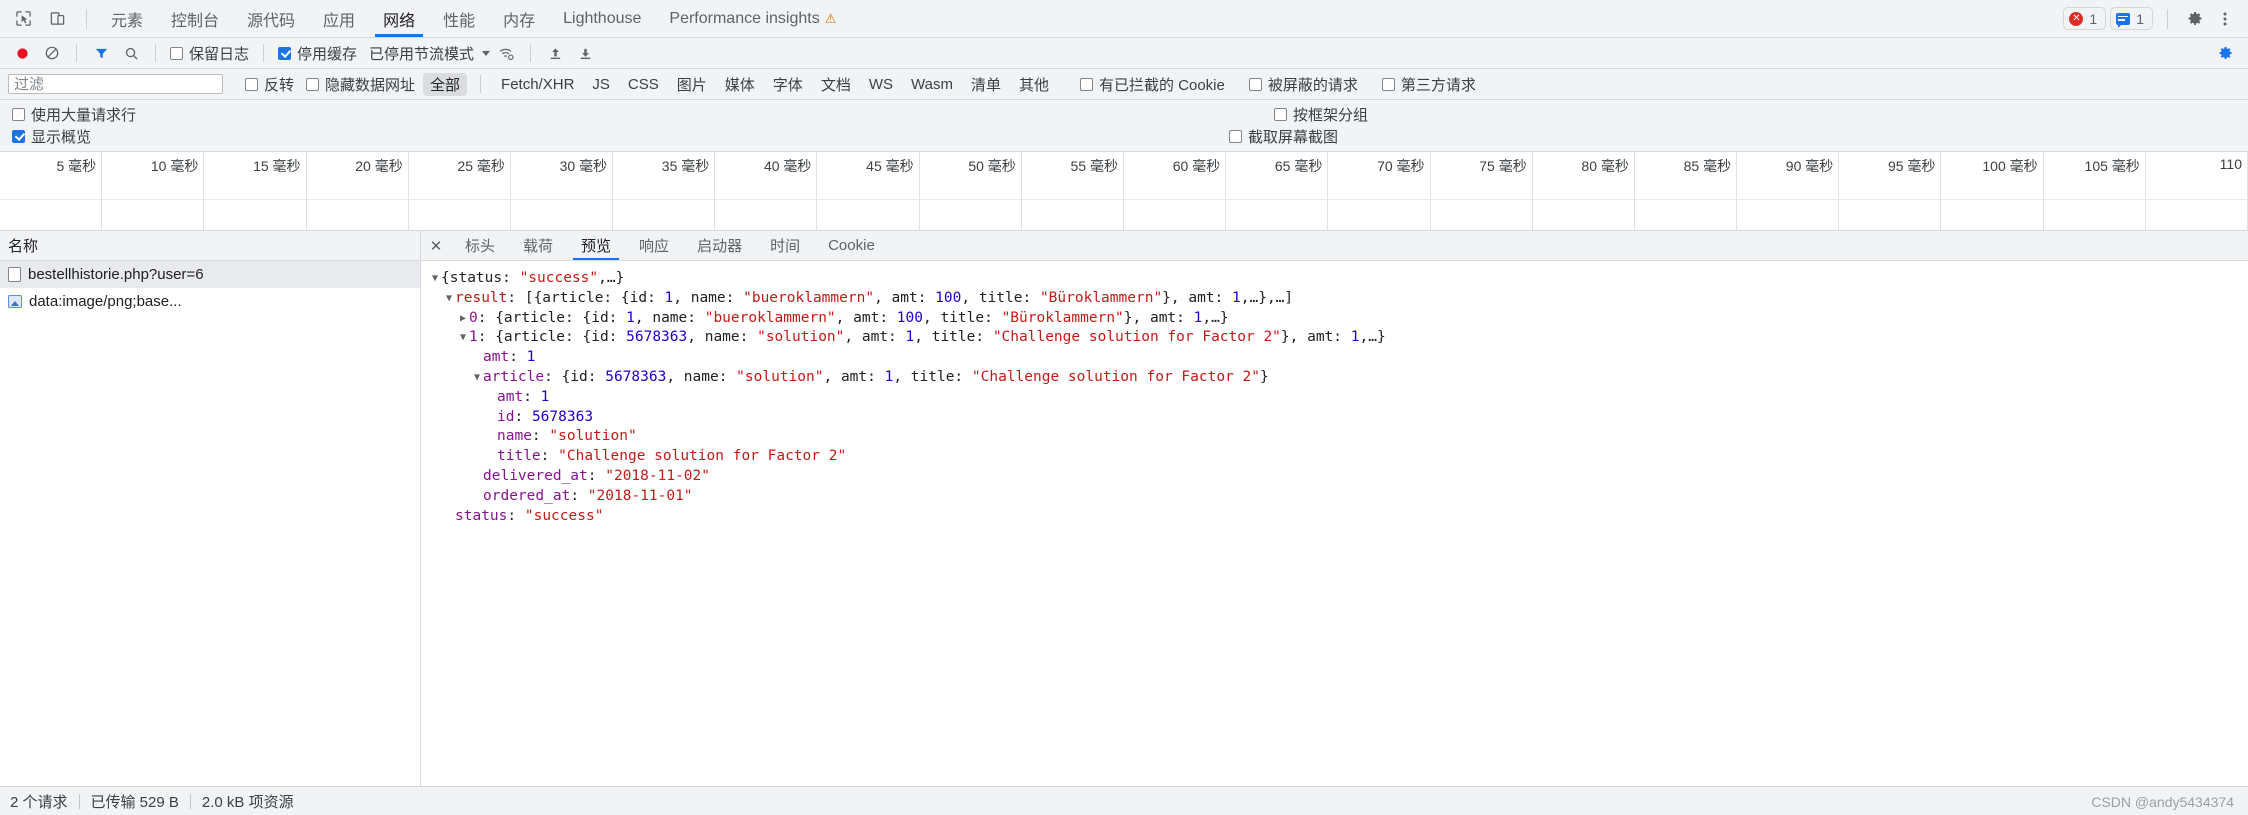  Describe the element at coordinates (209, 53) in the screenshot. I see `preserve-log-checkbox: 保留日志` at that location.